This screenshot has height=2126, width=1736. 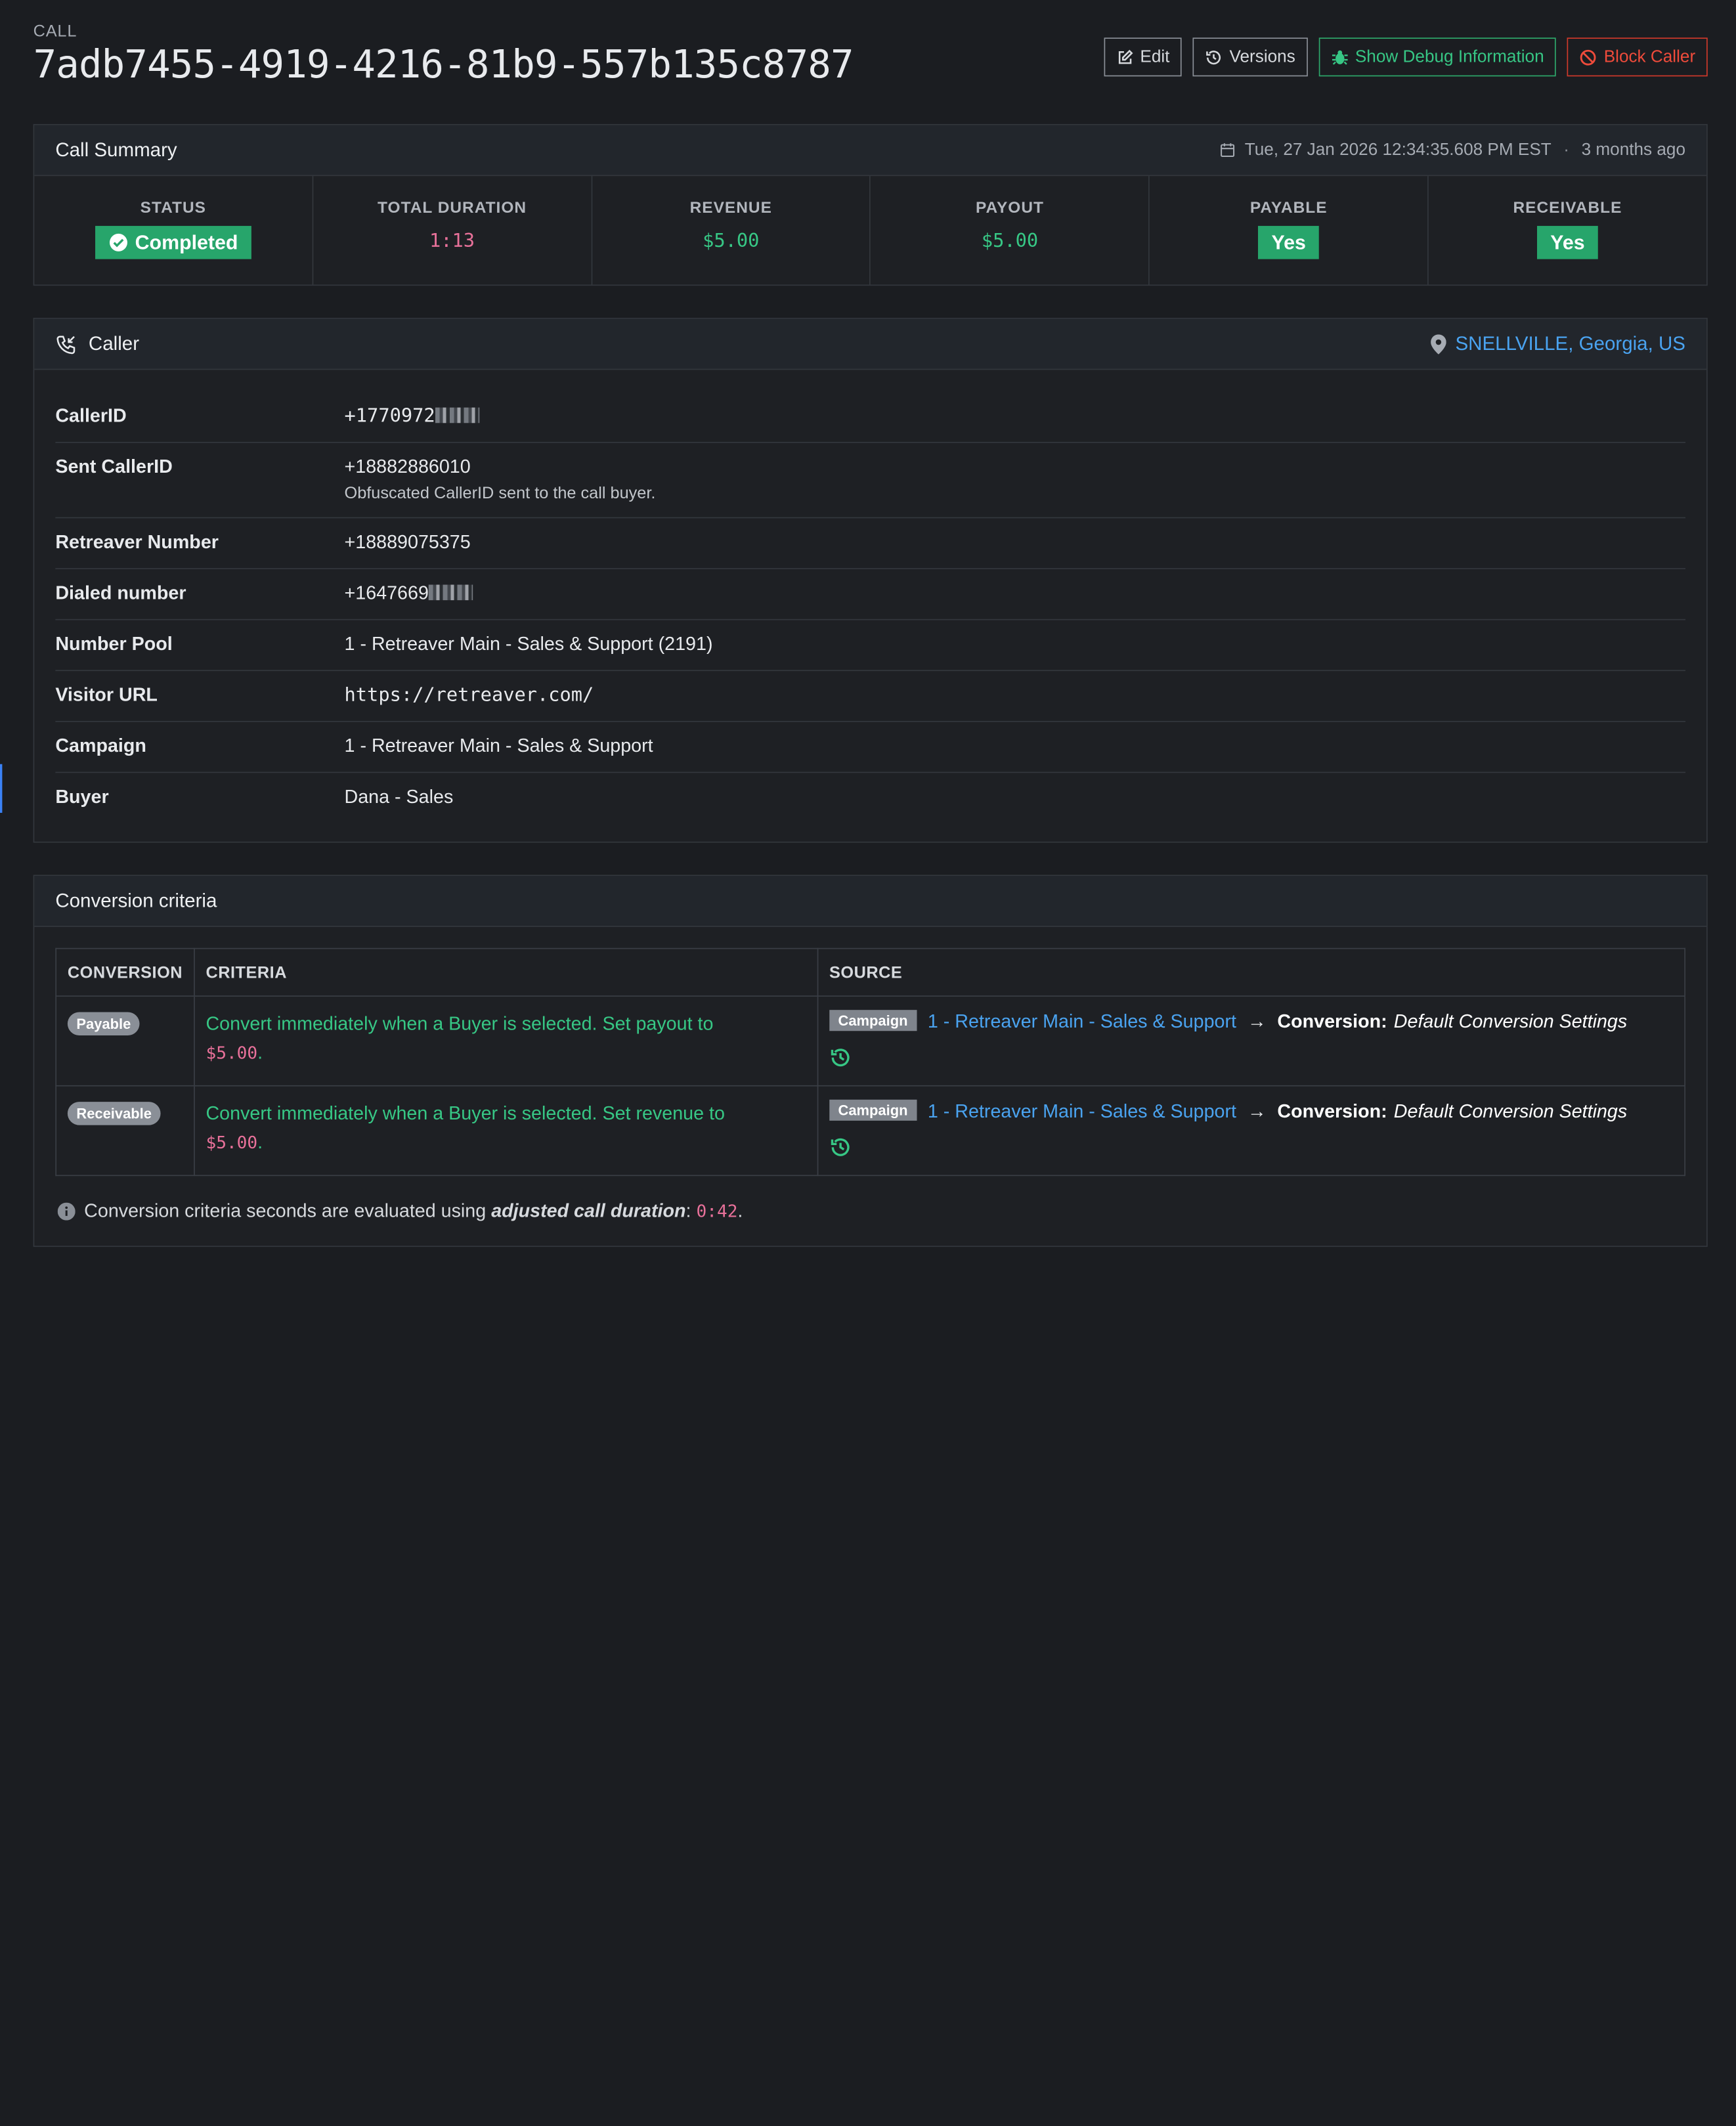 I want to click on versions-button: Versions, so click(x=1250, y=57).